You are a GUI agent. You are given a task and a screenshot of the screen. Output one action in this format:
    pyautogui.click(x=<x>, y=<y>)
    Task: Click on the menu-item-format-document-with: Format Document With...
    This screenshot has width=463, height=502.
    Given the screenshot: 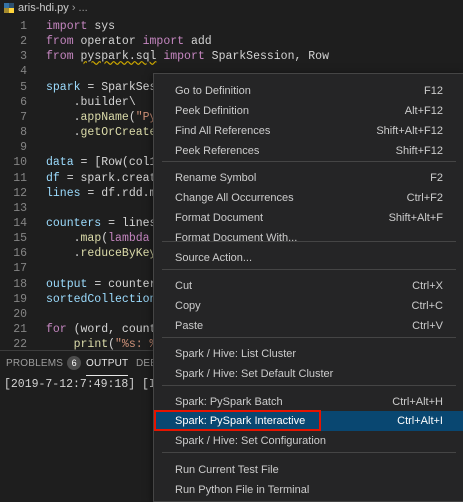 What is the action you would take?
    pyautogui.click(x=308, y=238)
    